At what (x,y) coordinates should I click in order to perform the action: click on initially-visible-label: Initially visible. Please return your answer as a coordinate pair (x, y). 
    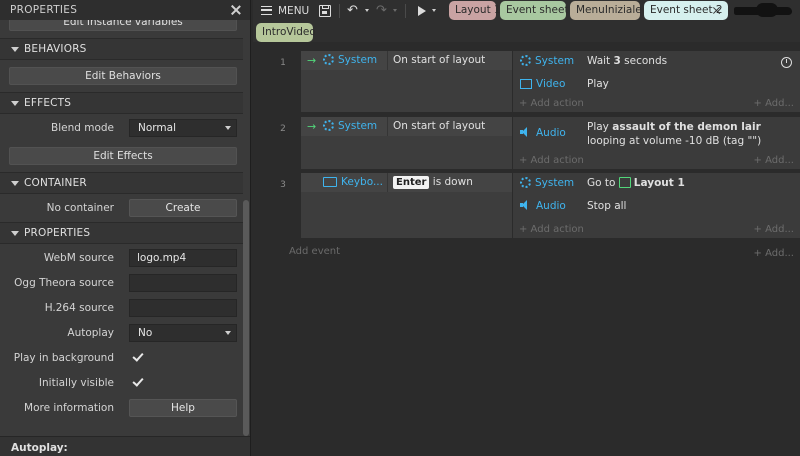
    Looking at the image, I should click on (76, 383).